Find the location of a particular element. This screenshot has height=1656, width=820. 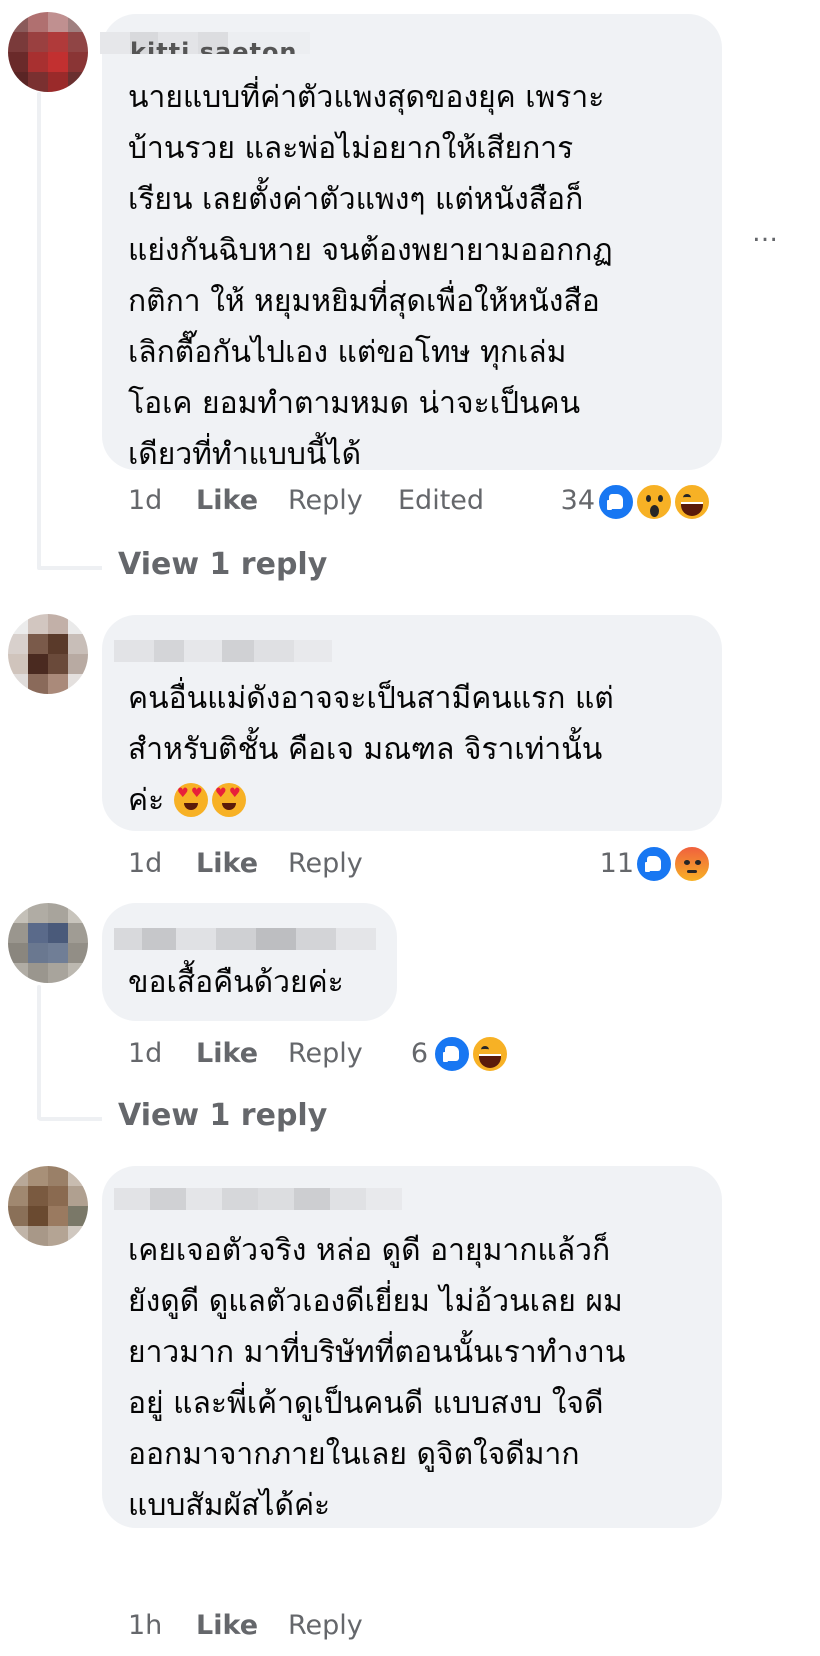

angry-icon is located at coordinates (692, 864).